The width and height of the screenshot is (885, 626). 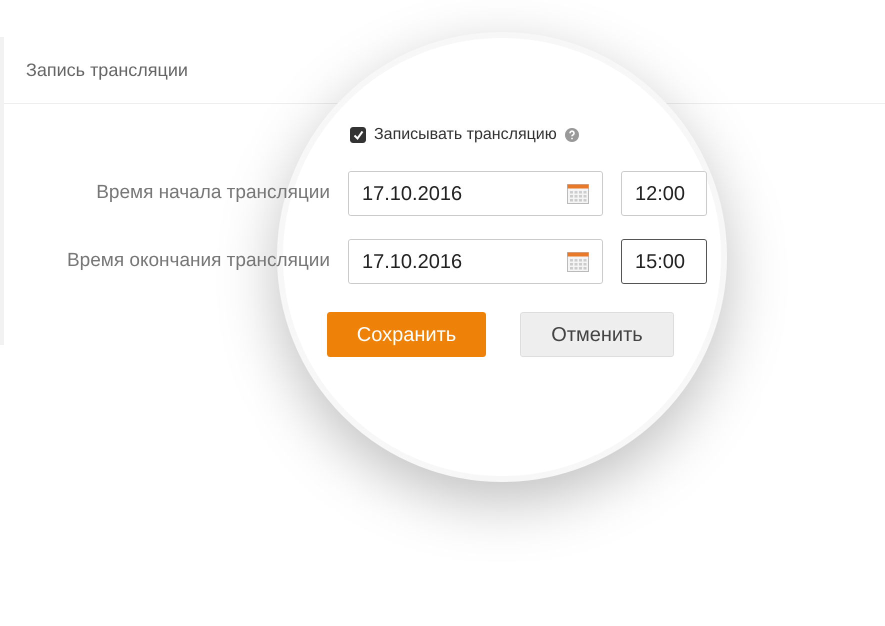 I want to click on checkbox-label: Записывать трансляцию, so click(x=465, y=135).